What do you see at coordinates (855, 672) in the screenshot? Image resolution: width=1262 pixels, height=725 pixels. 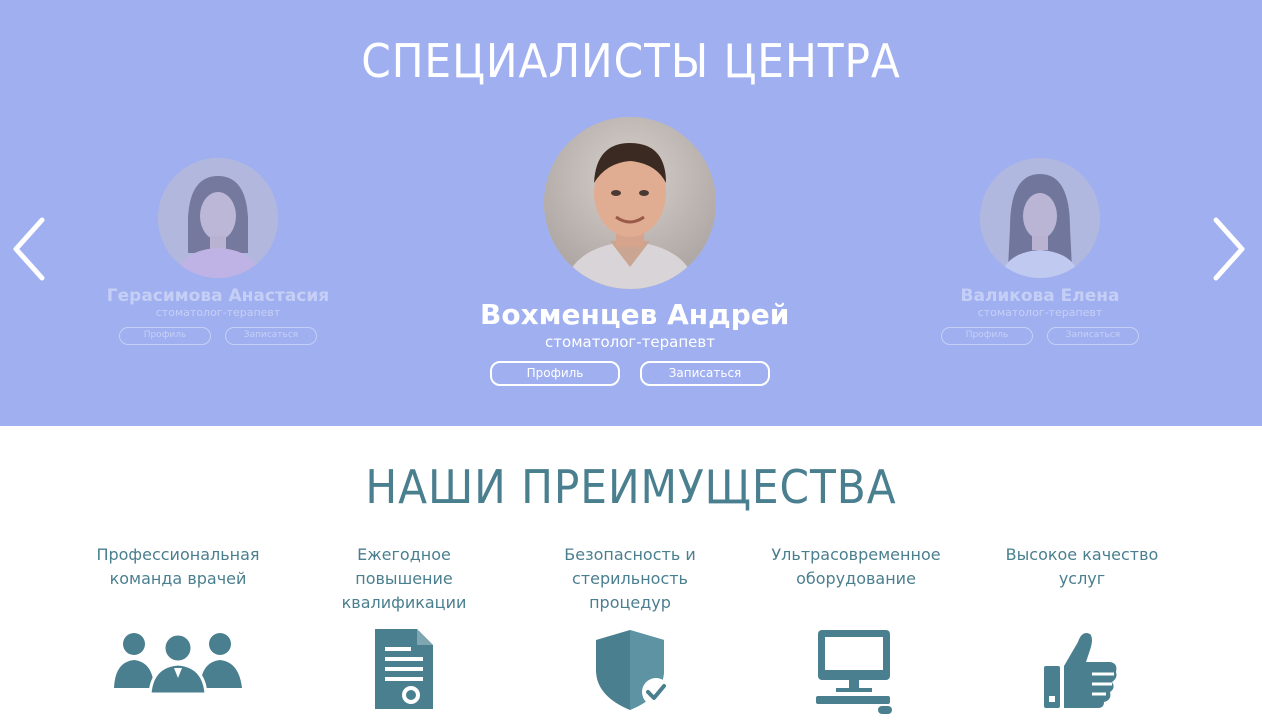 I see `computer-icon` at bounding box center [855, 672].